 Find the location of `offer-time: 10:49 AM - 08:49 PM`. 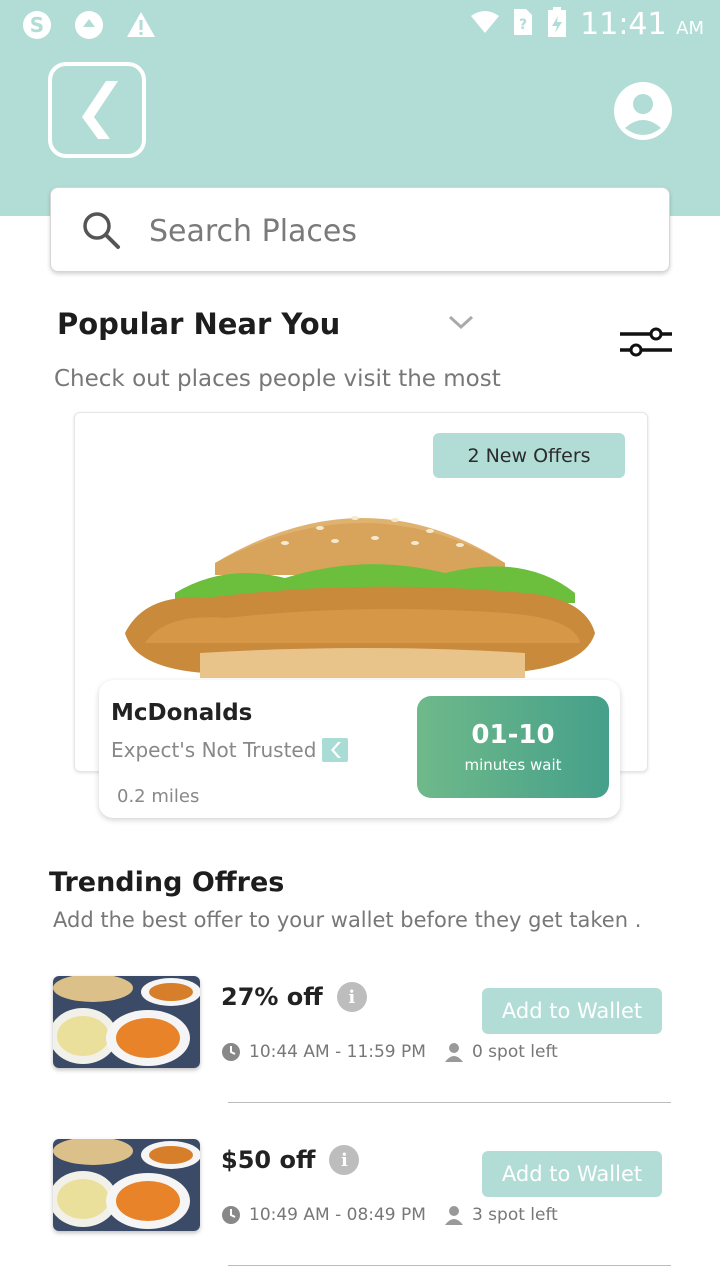

offer-time: 10:49 AM - 08:49 PM is located at coordinates (337, 1215).